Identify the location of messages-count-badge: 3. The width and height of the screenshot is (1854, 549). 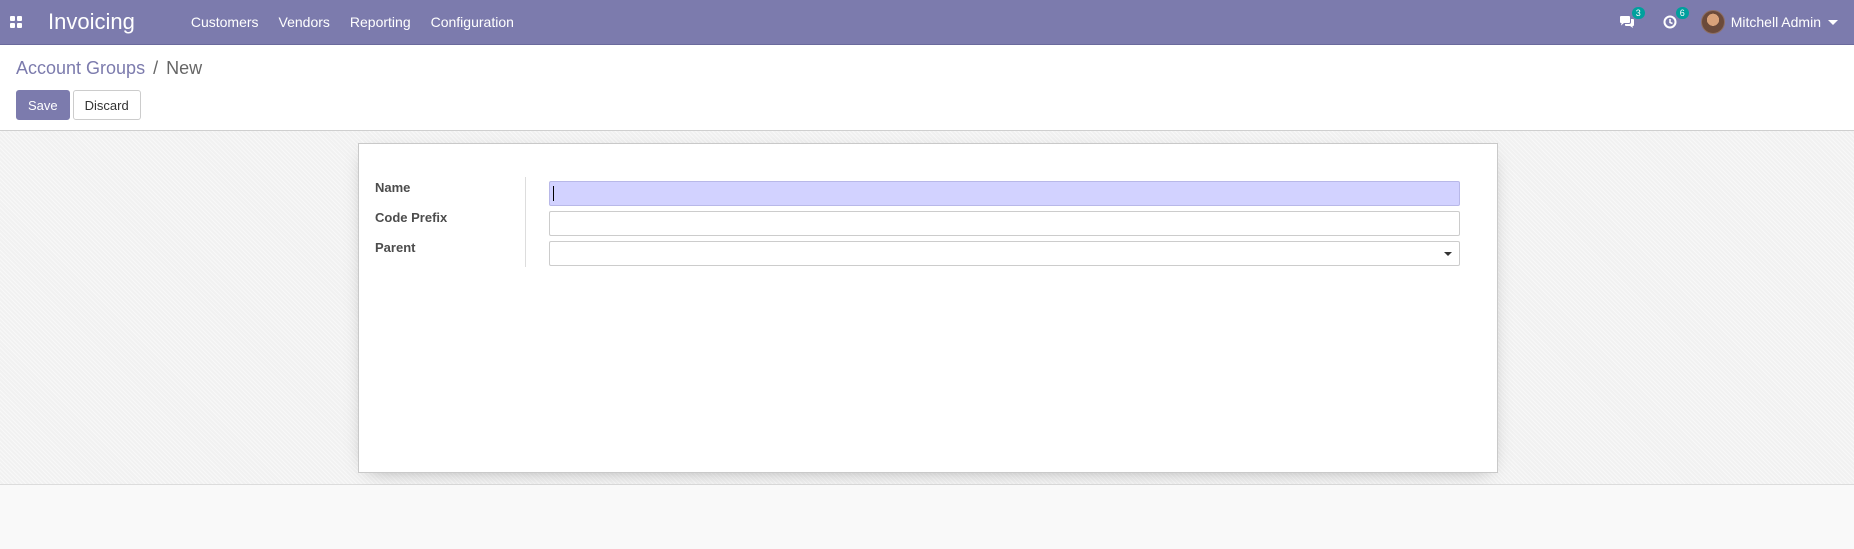
(1638, 13).